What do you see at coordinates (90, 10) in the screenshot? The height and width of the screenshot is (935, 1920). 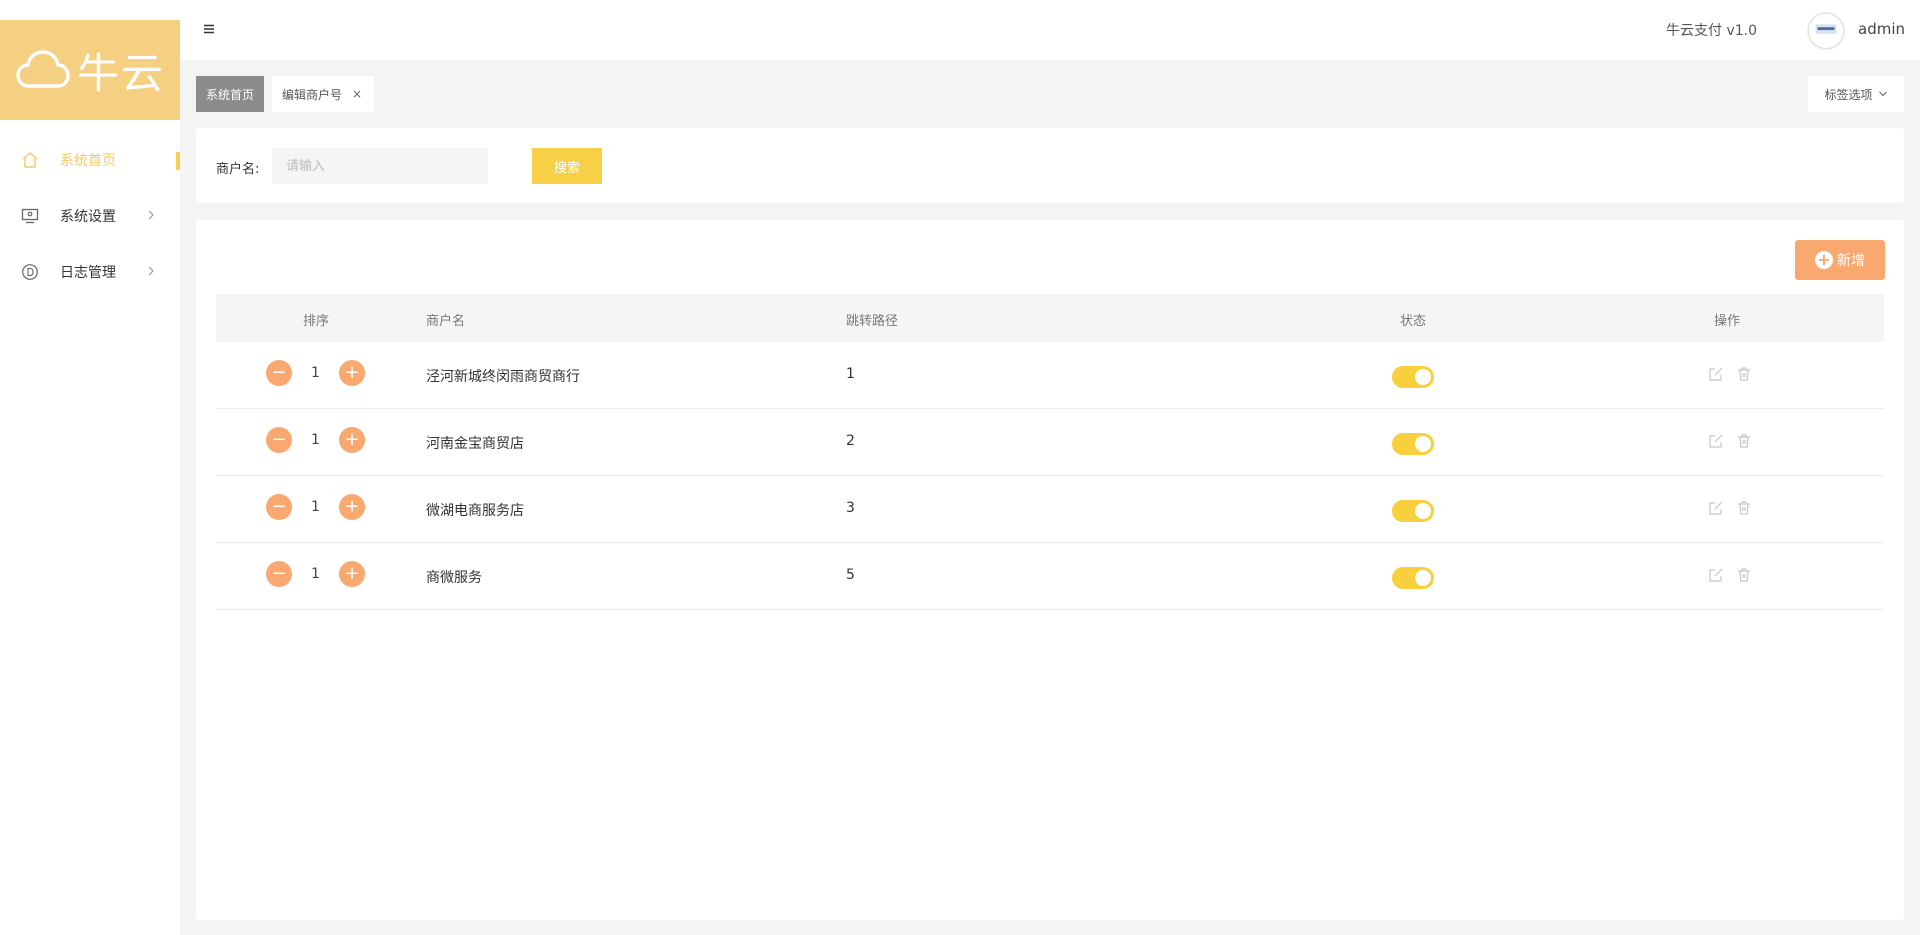 I see `top-strip` at bounding box center [90, 10].